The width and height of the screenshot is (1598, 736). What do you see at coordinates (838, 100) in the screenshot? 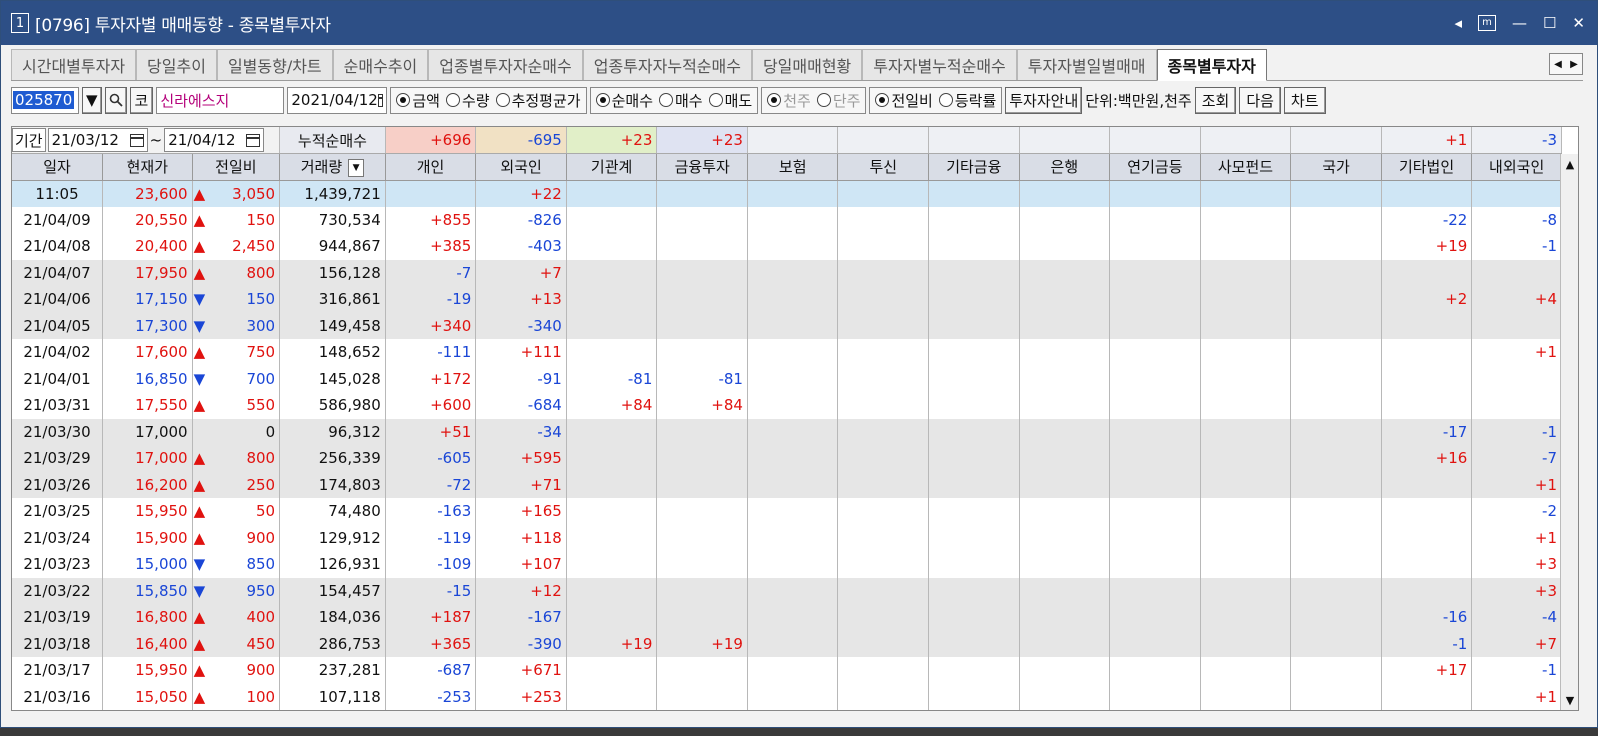
I see `radio3-option-2: 단주` at bounding box center [838, 100].